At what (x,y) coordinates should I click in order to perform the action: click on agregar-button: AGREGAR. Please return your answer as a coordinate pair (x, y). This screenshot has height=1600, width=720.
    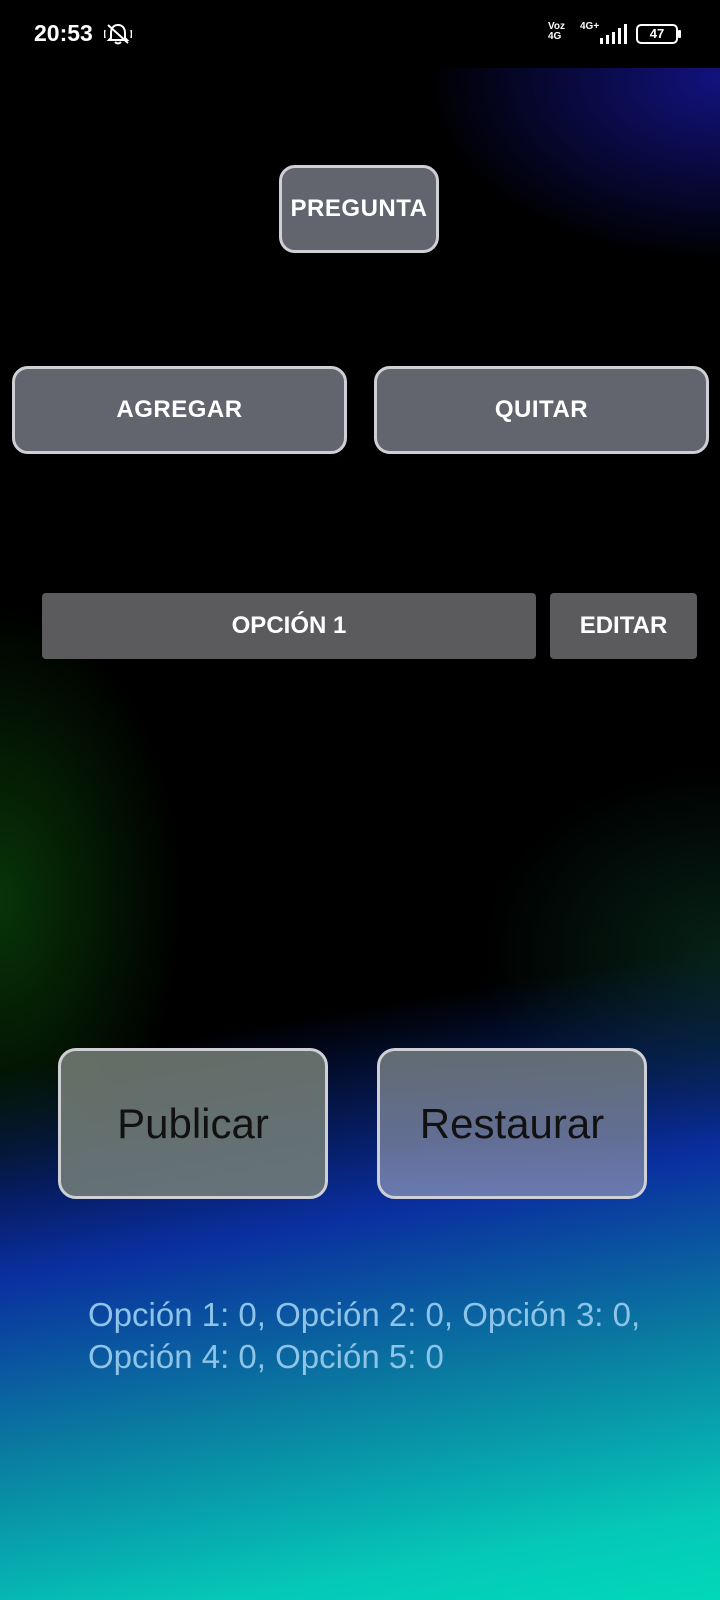
    Looking at the image, I should click on (179, 410).